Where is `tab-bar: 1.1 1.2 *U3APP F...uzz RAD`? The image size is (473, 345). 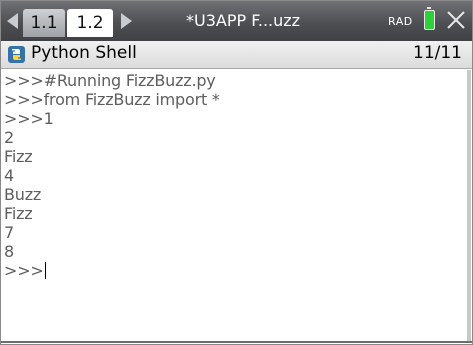
tab-bar: 1.1 1.2 *U3APP F...uzz RAD is located at coordinates (236, 21).